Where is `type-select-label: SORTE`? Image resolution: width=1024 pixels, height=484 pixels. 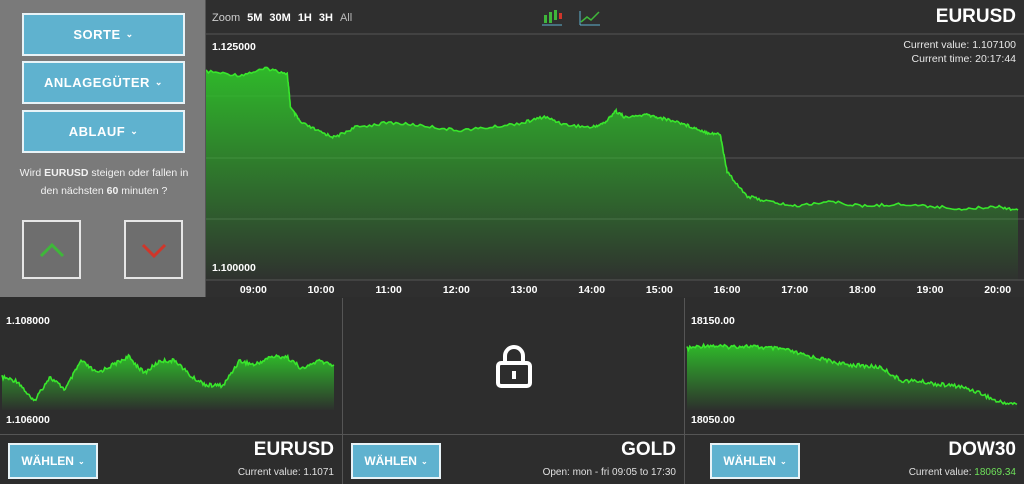
type-select-label: SORTE is located at coordinates (97, 34).